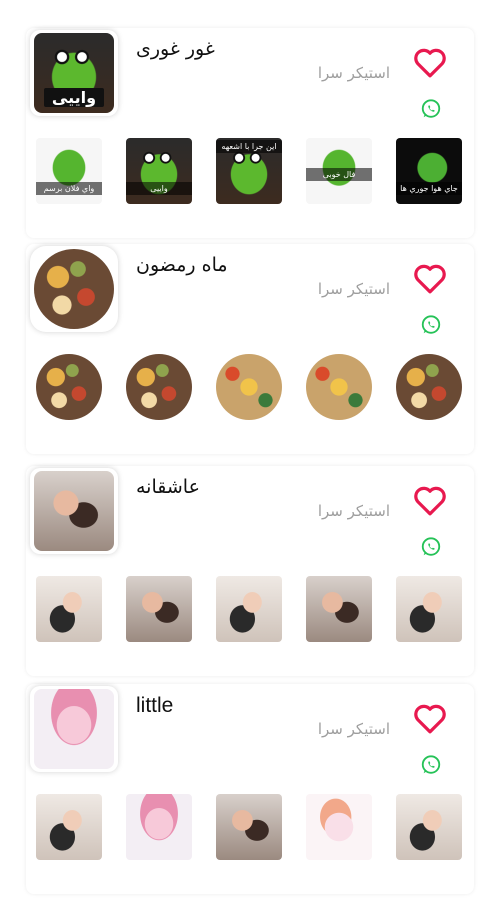 Image resolution: width=496 pixels, height=900 pixels. What do you see at coordinates (155, 705) in the screenshot?
I see `pack-title: little` at bounding box center [155, 705].